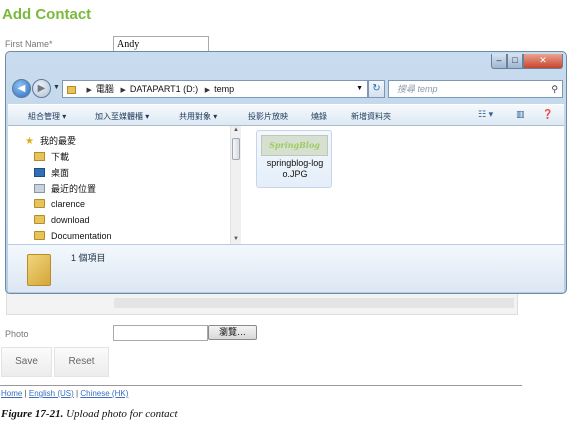  I want to click on file-name: springblog-log o.JPG, so click(295, 169).